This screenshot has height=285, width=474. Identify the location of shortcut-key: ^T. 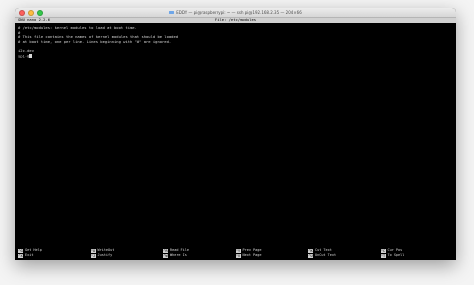
(383, 255).